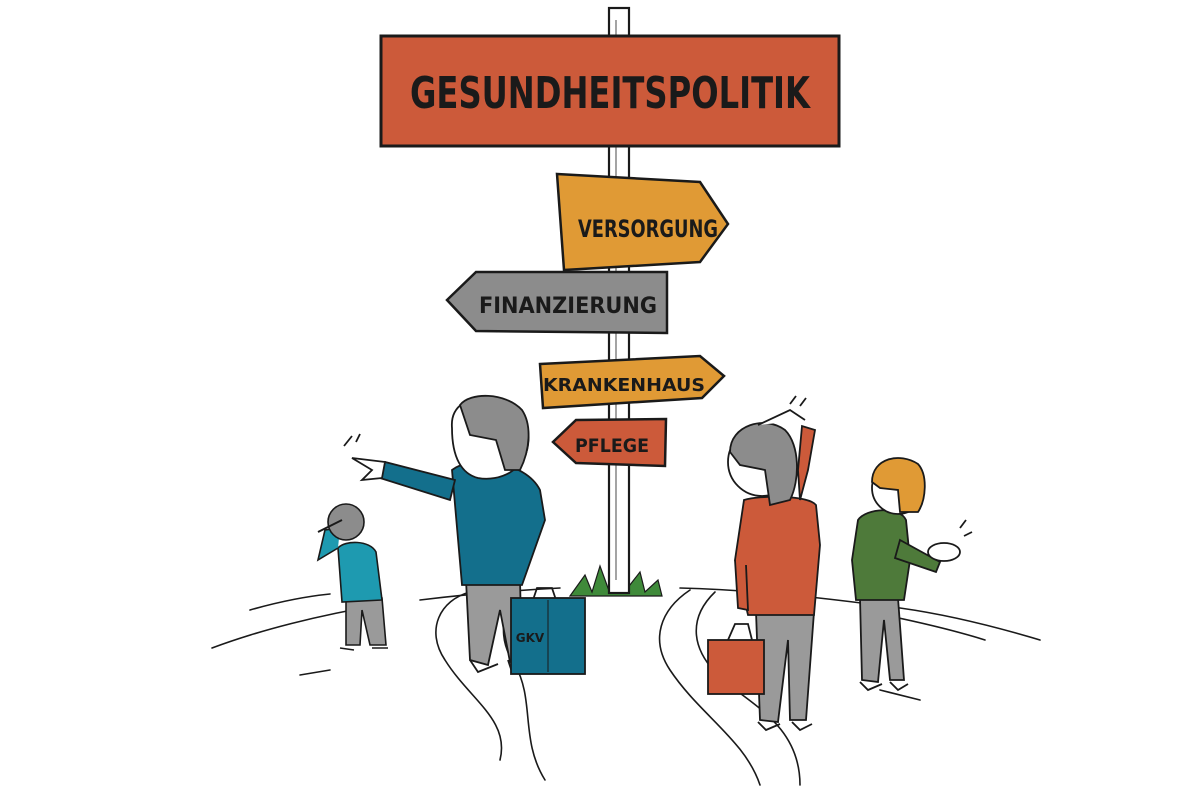  Describe the element at coordinates (610, 93) in the screenshot. I see `main-sign-label: GESUNDHEITSPOLITIK` at that location.